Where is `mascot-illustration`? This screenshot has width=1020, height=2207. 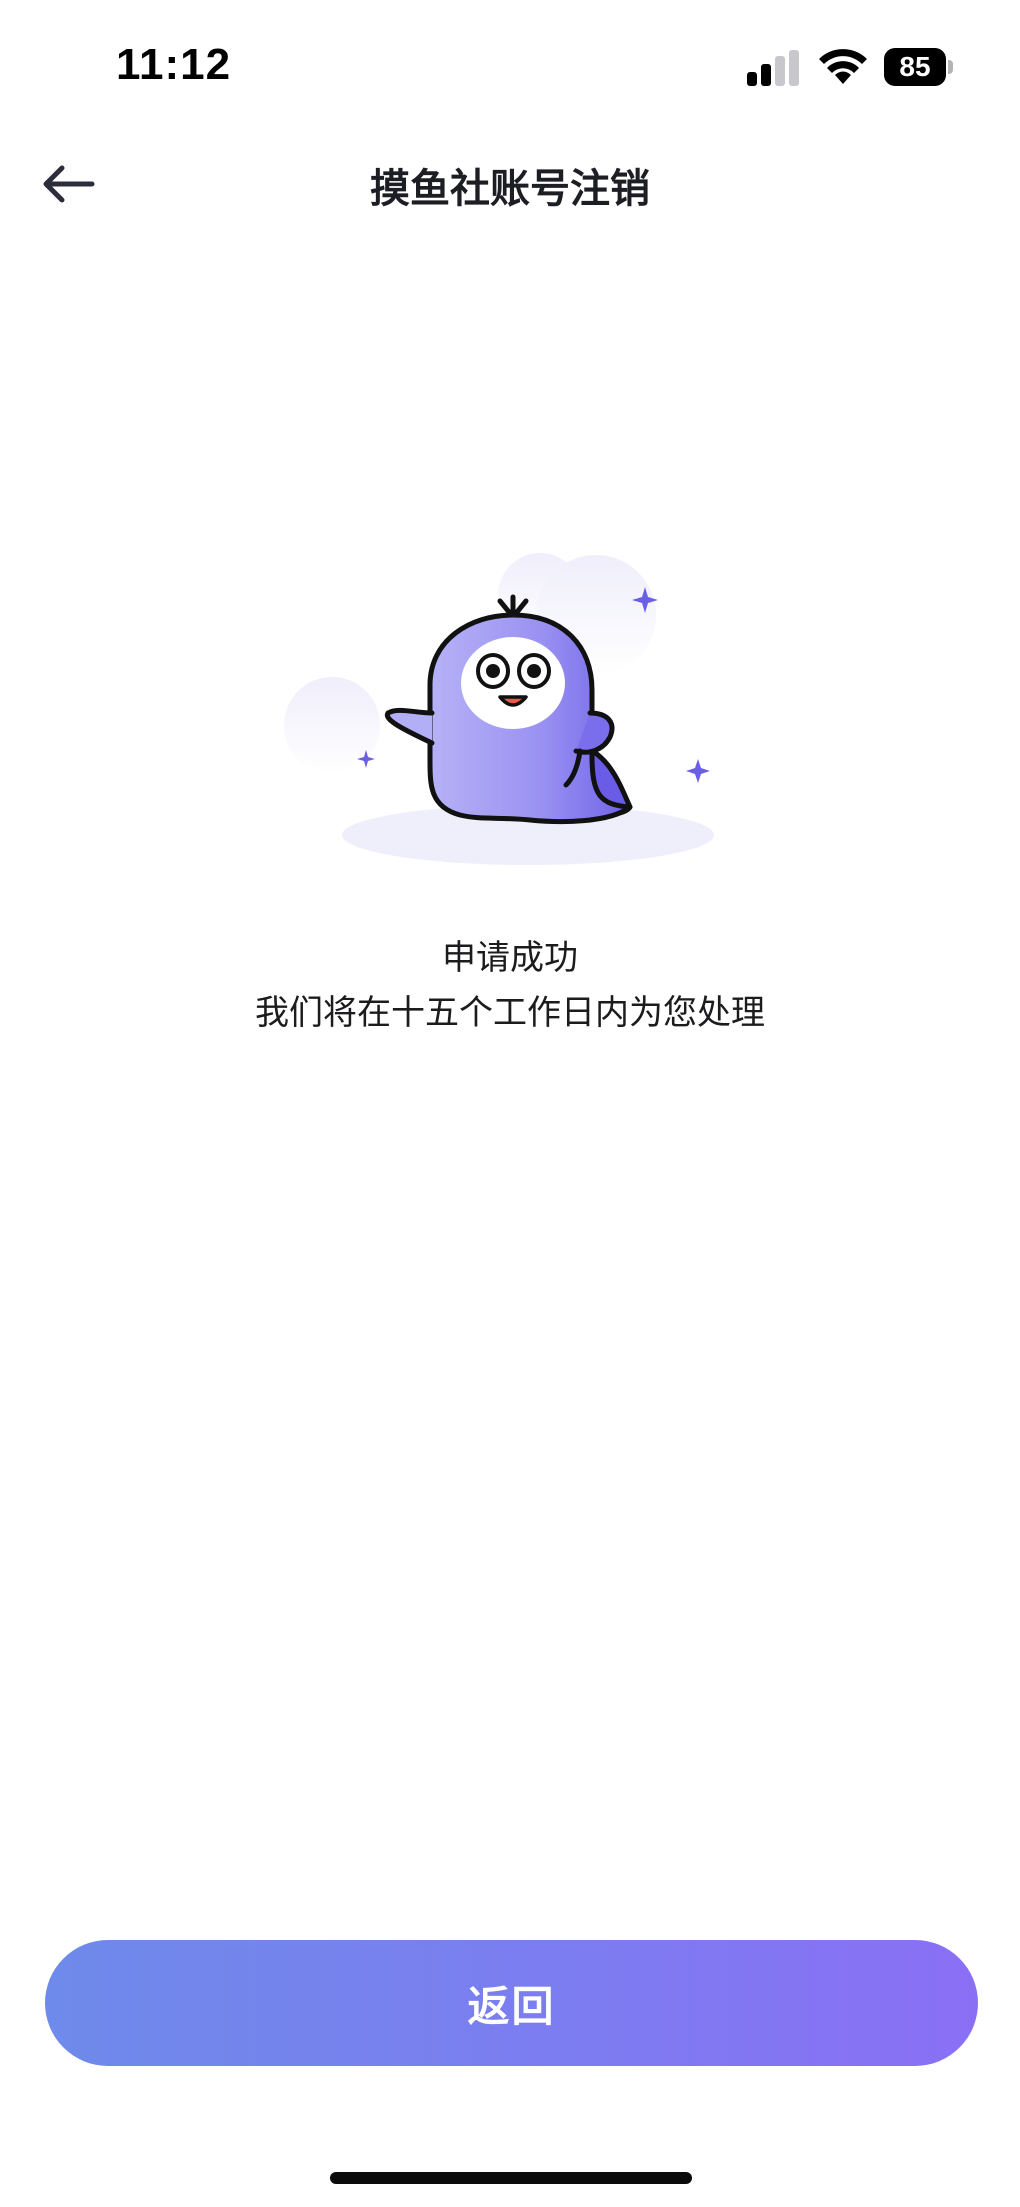 mascot-illustration is located at coordinates (499, 709).